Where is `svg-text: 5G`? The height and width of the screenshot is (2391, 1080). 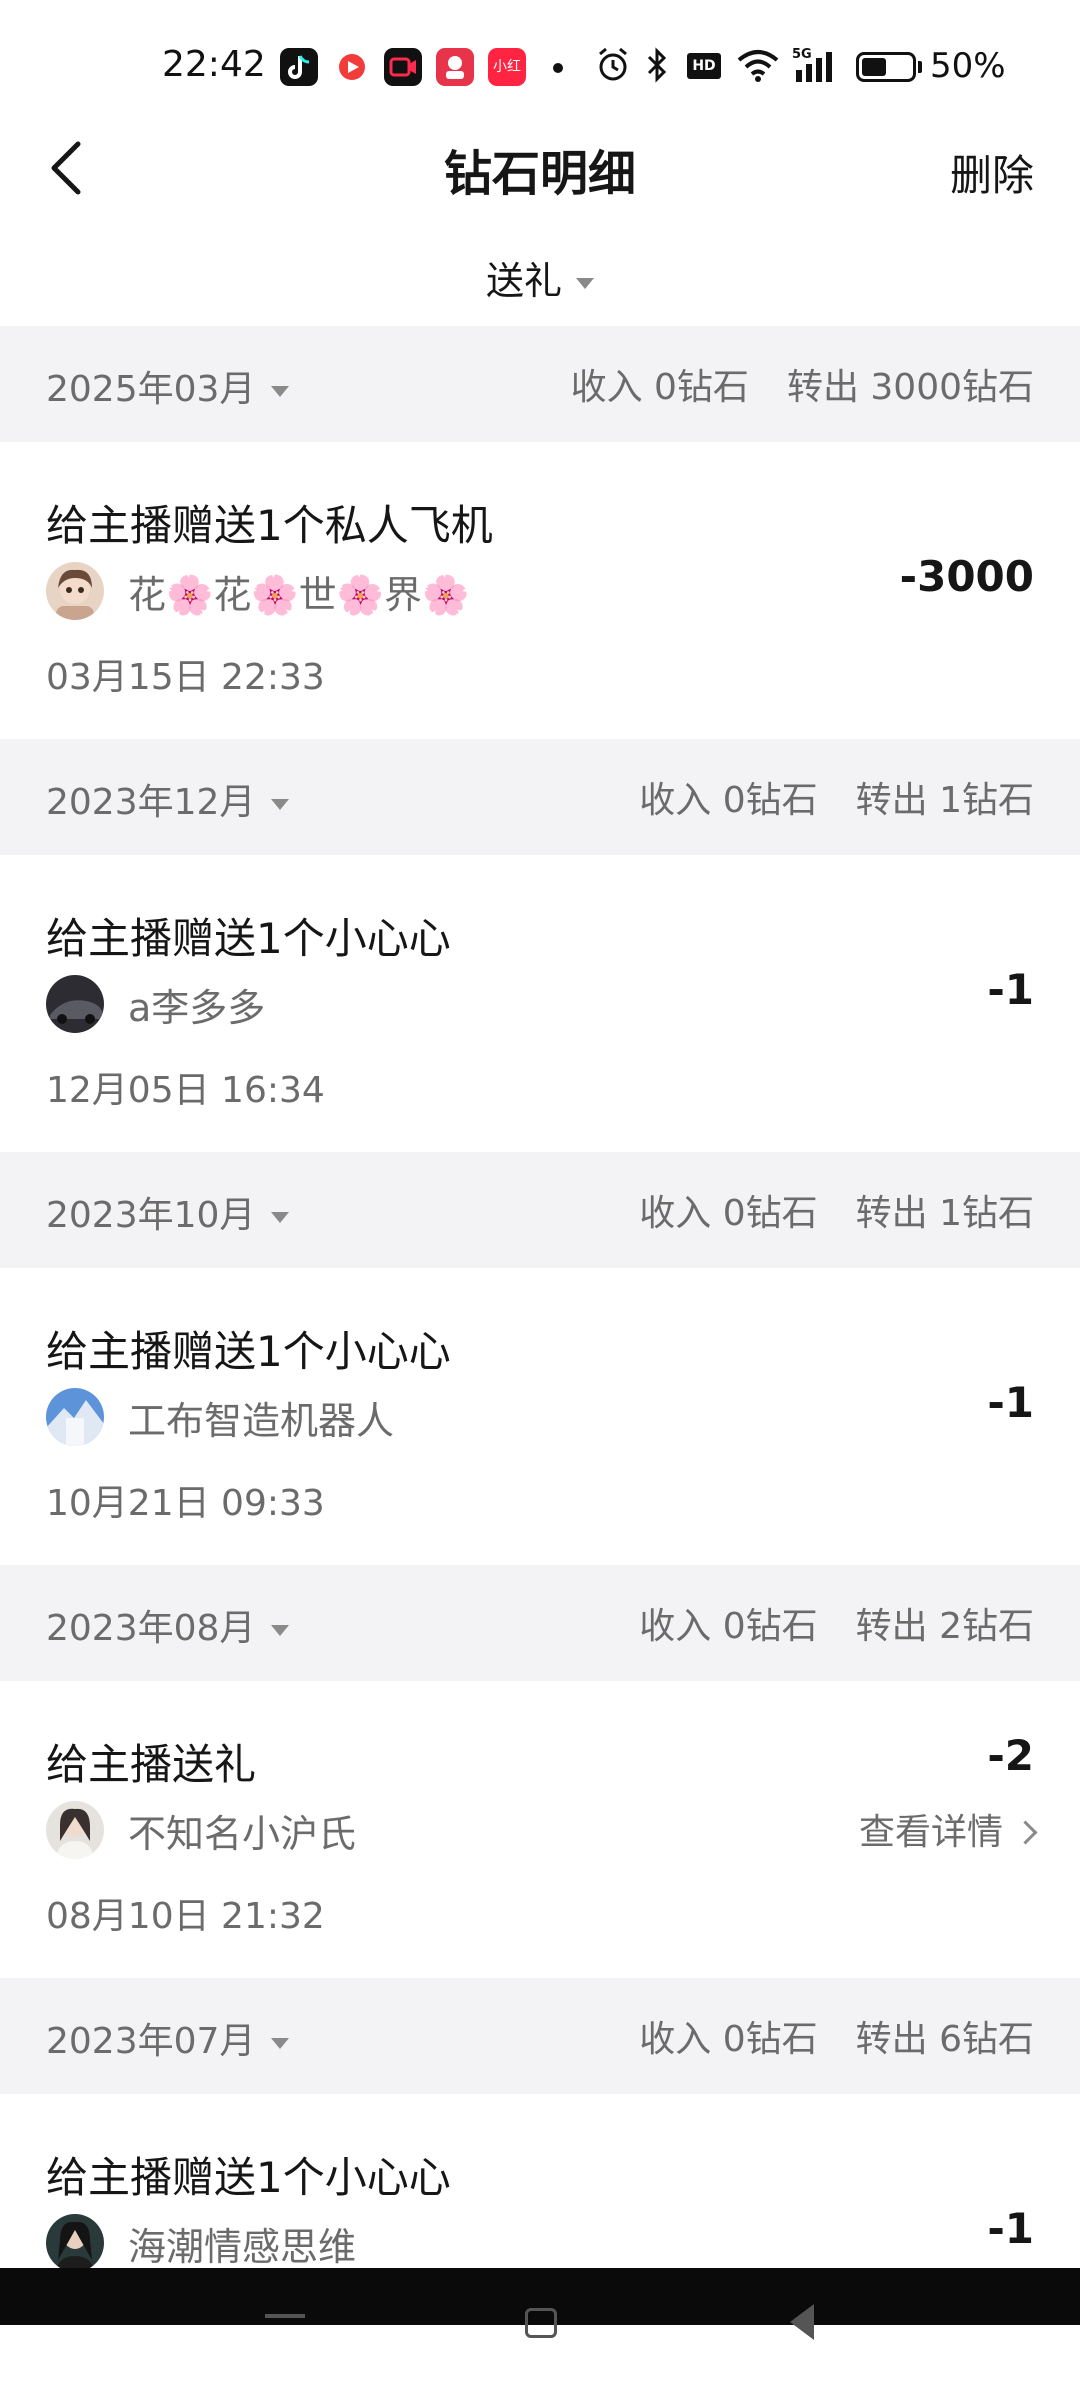
svg-text: 5G is located at coordinates (802, 54).